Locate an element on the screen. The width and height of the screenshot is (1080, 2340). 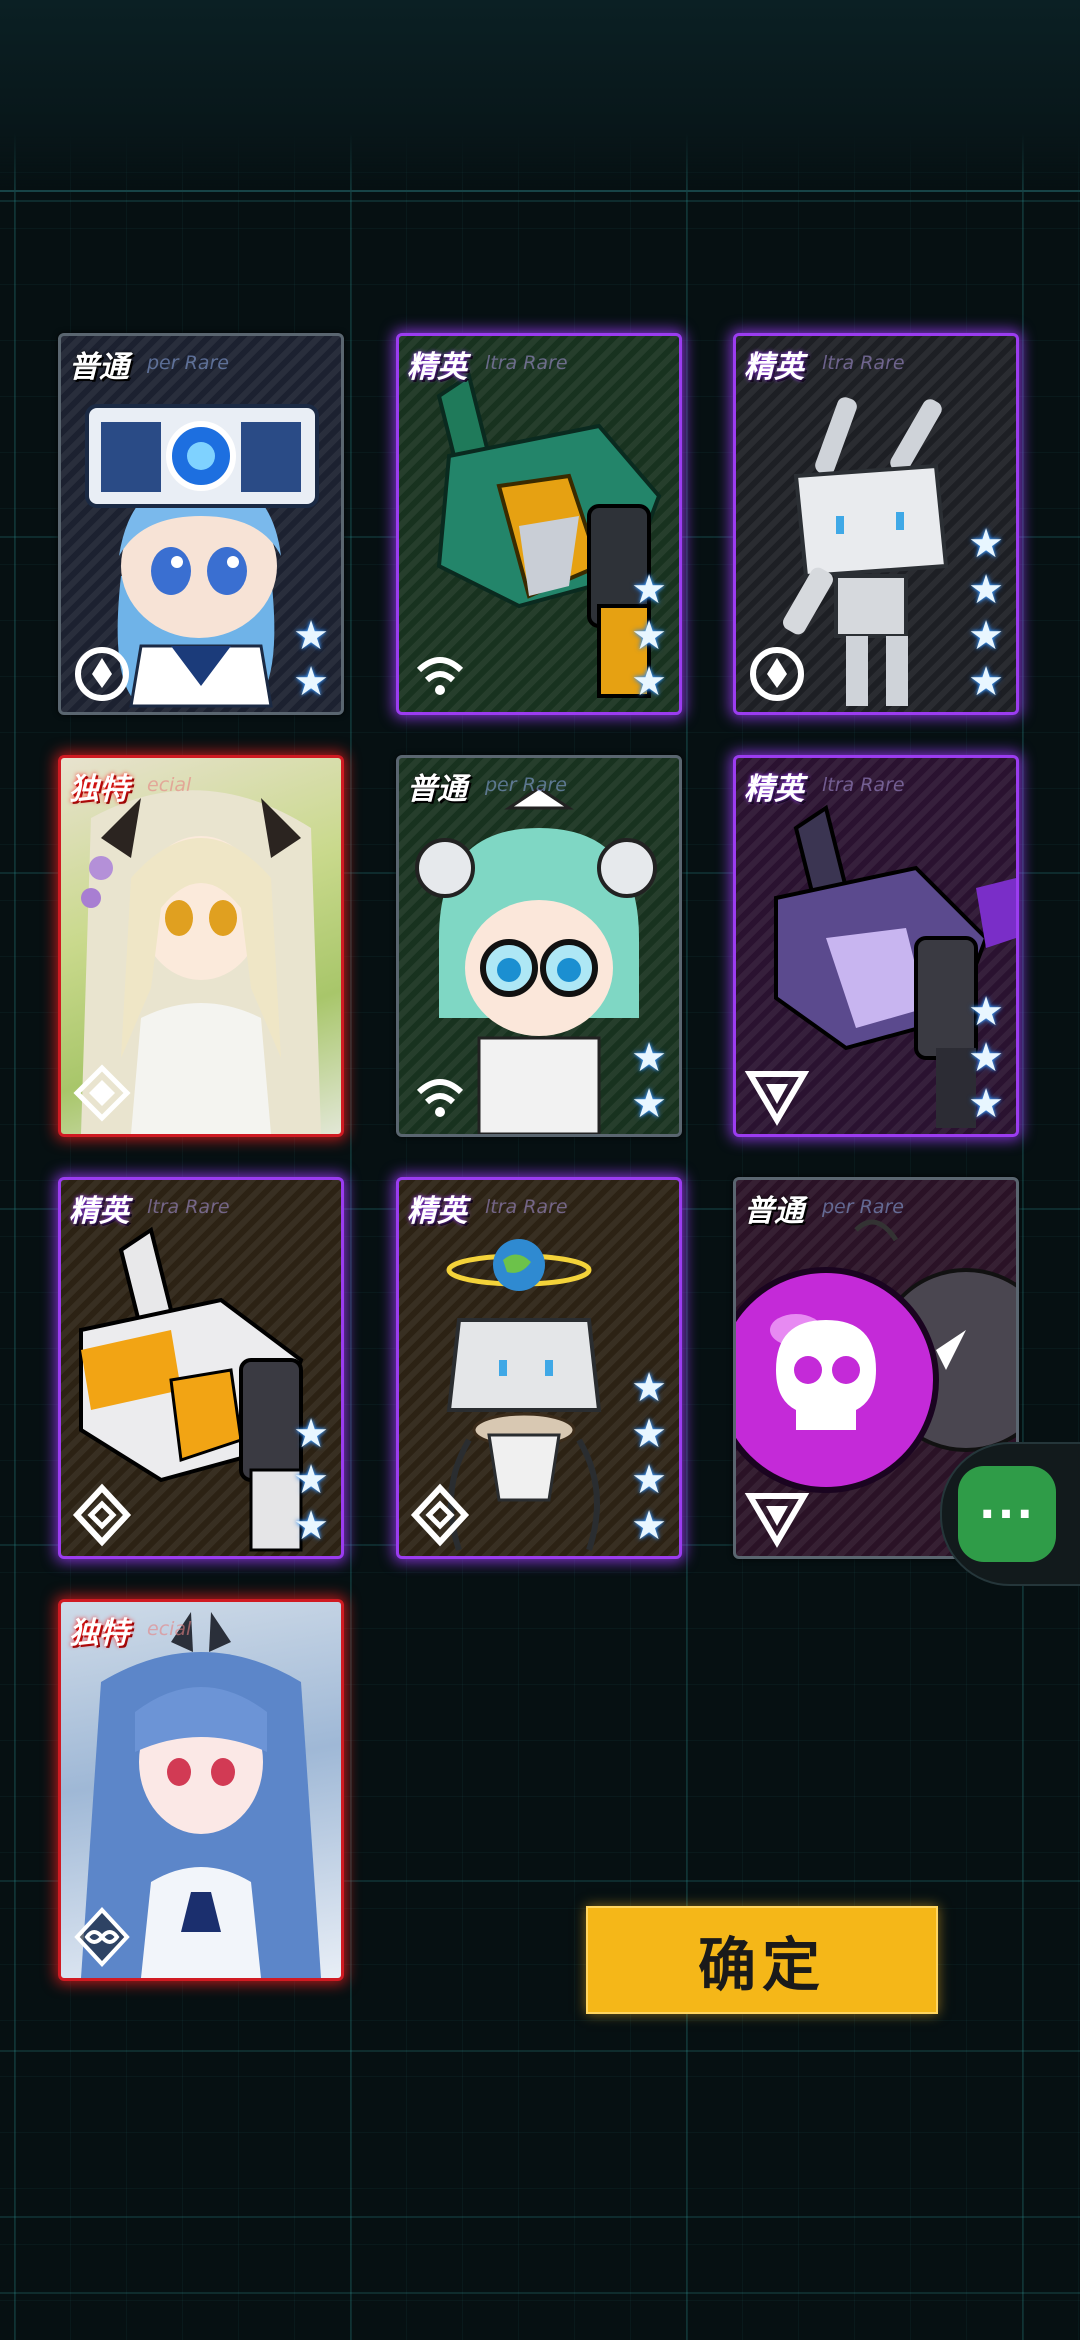
diamond-cross-icon is located at coordinates (102, 1093).